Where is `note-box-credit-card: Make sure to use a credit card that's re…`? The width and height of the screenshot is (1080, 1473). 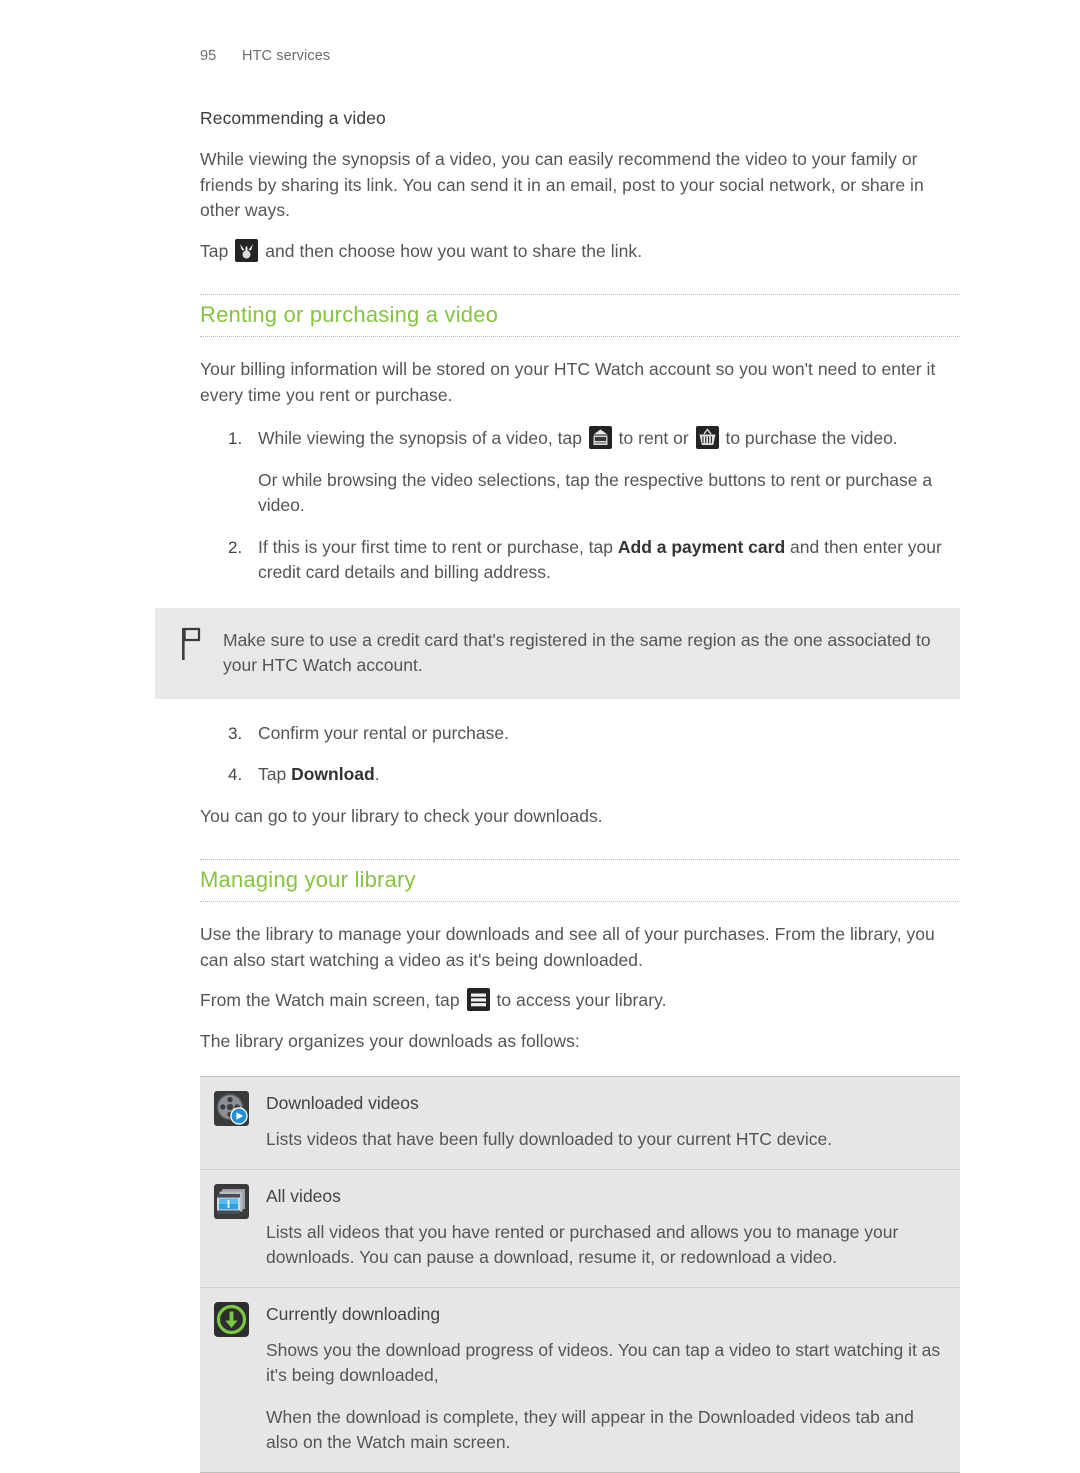
note-box-credit-card: Make sure to use a credit card that's re… is located at coordinates (557, 653).